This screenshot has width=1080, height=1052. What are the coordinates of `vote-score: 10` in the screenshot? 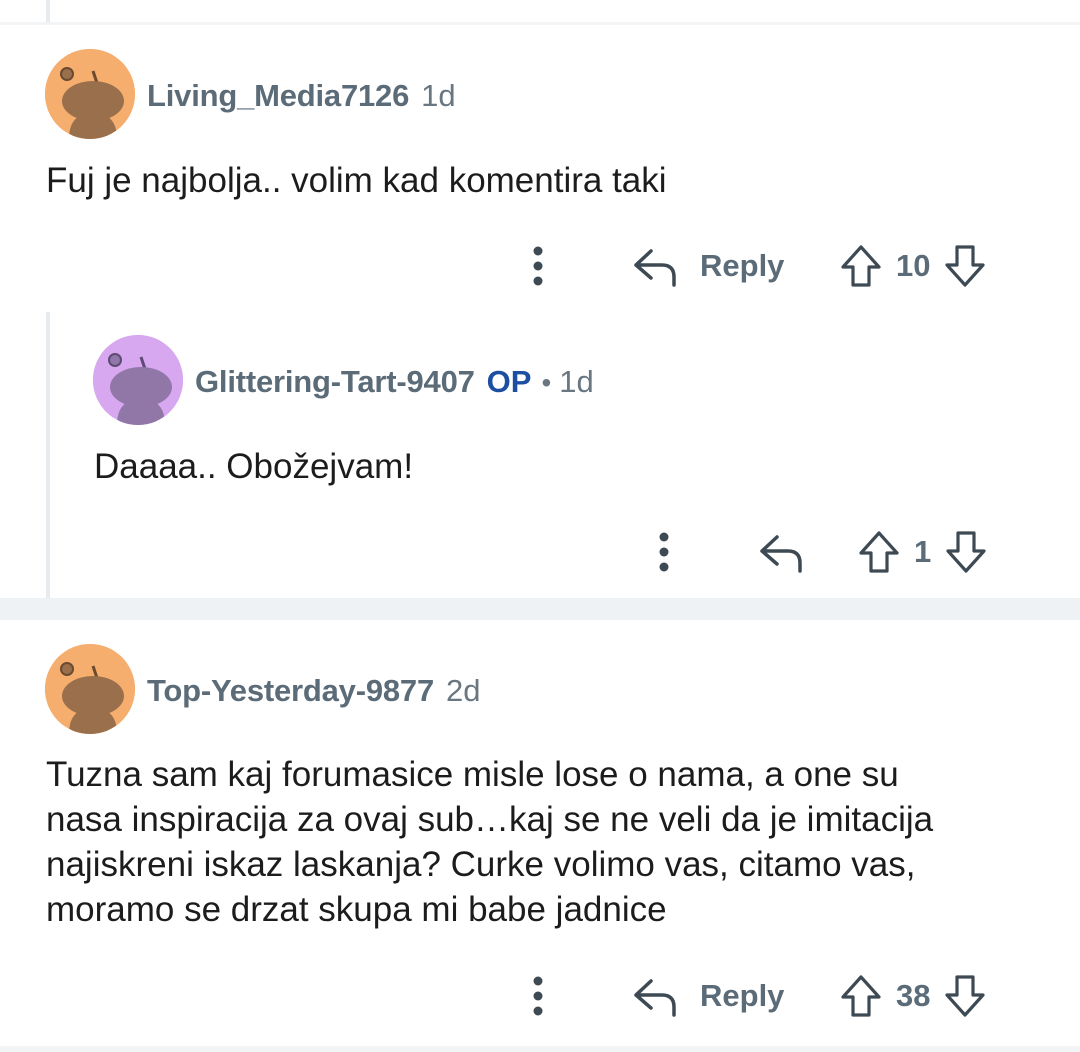 It's located at (913, 265).